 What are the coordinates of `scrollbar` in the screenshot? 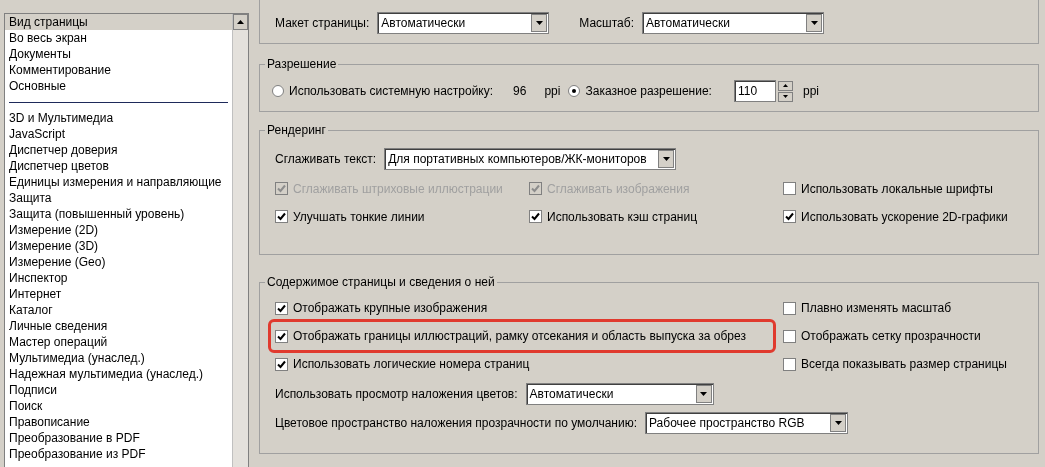 It's located at (240, 240).